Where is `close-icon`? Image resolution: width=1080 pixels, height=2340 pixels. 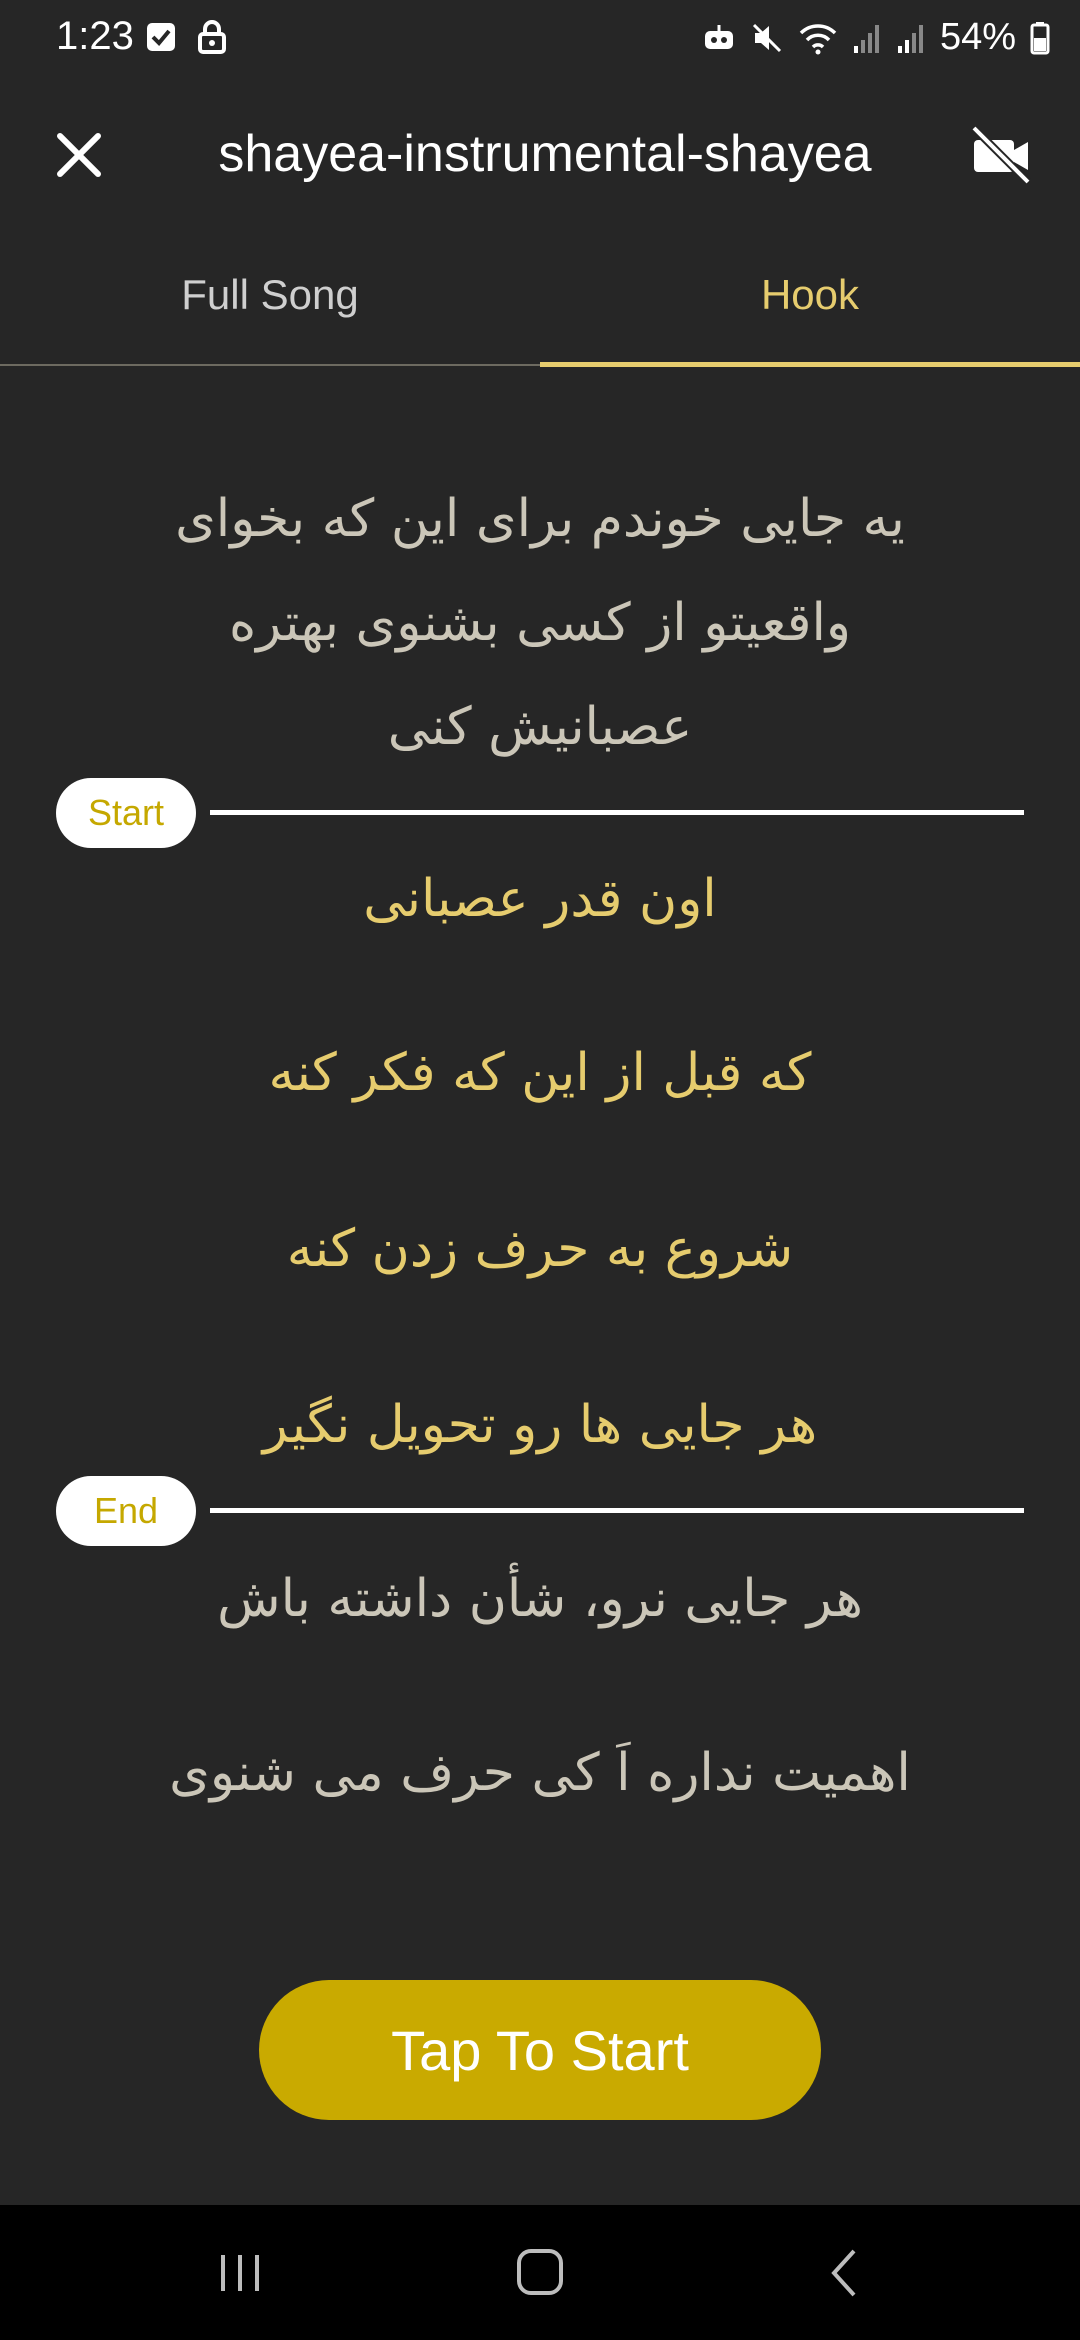
close-icon is located at coordinates (79, 155).